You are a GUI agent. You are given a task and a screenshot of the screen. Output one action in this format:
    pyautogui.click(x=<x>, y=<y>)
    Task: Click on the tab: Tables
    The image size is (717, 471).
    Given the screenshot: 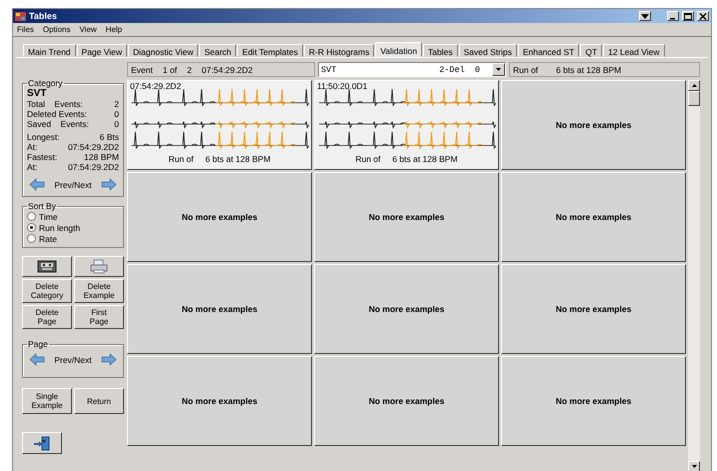 What is the action you would take?
    pyautogui.click(x=440, y=50)
    